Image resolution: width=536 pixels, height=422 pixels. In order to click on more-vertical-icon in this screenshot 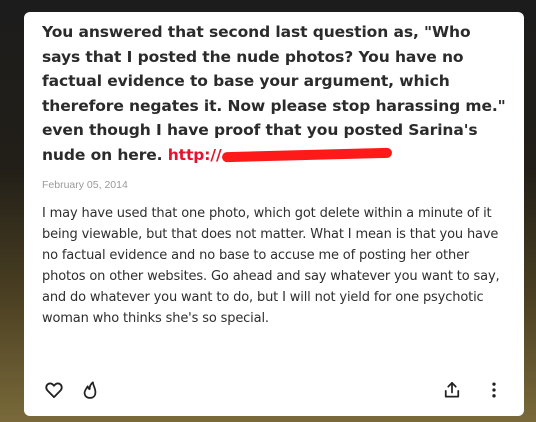, I will do `click(494, 390)`.